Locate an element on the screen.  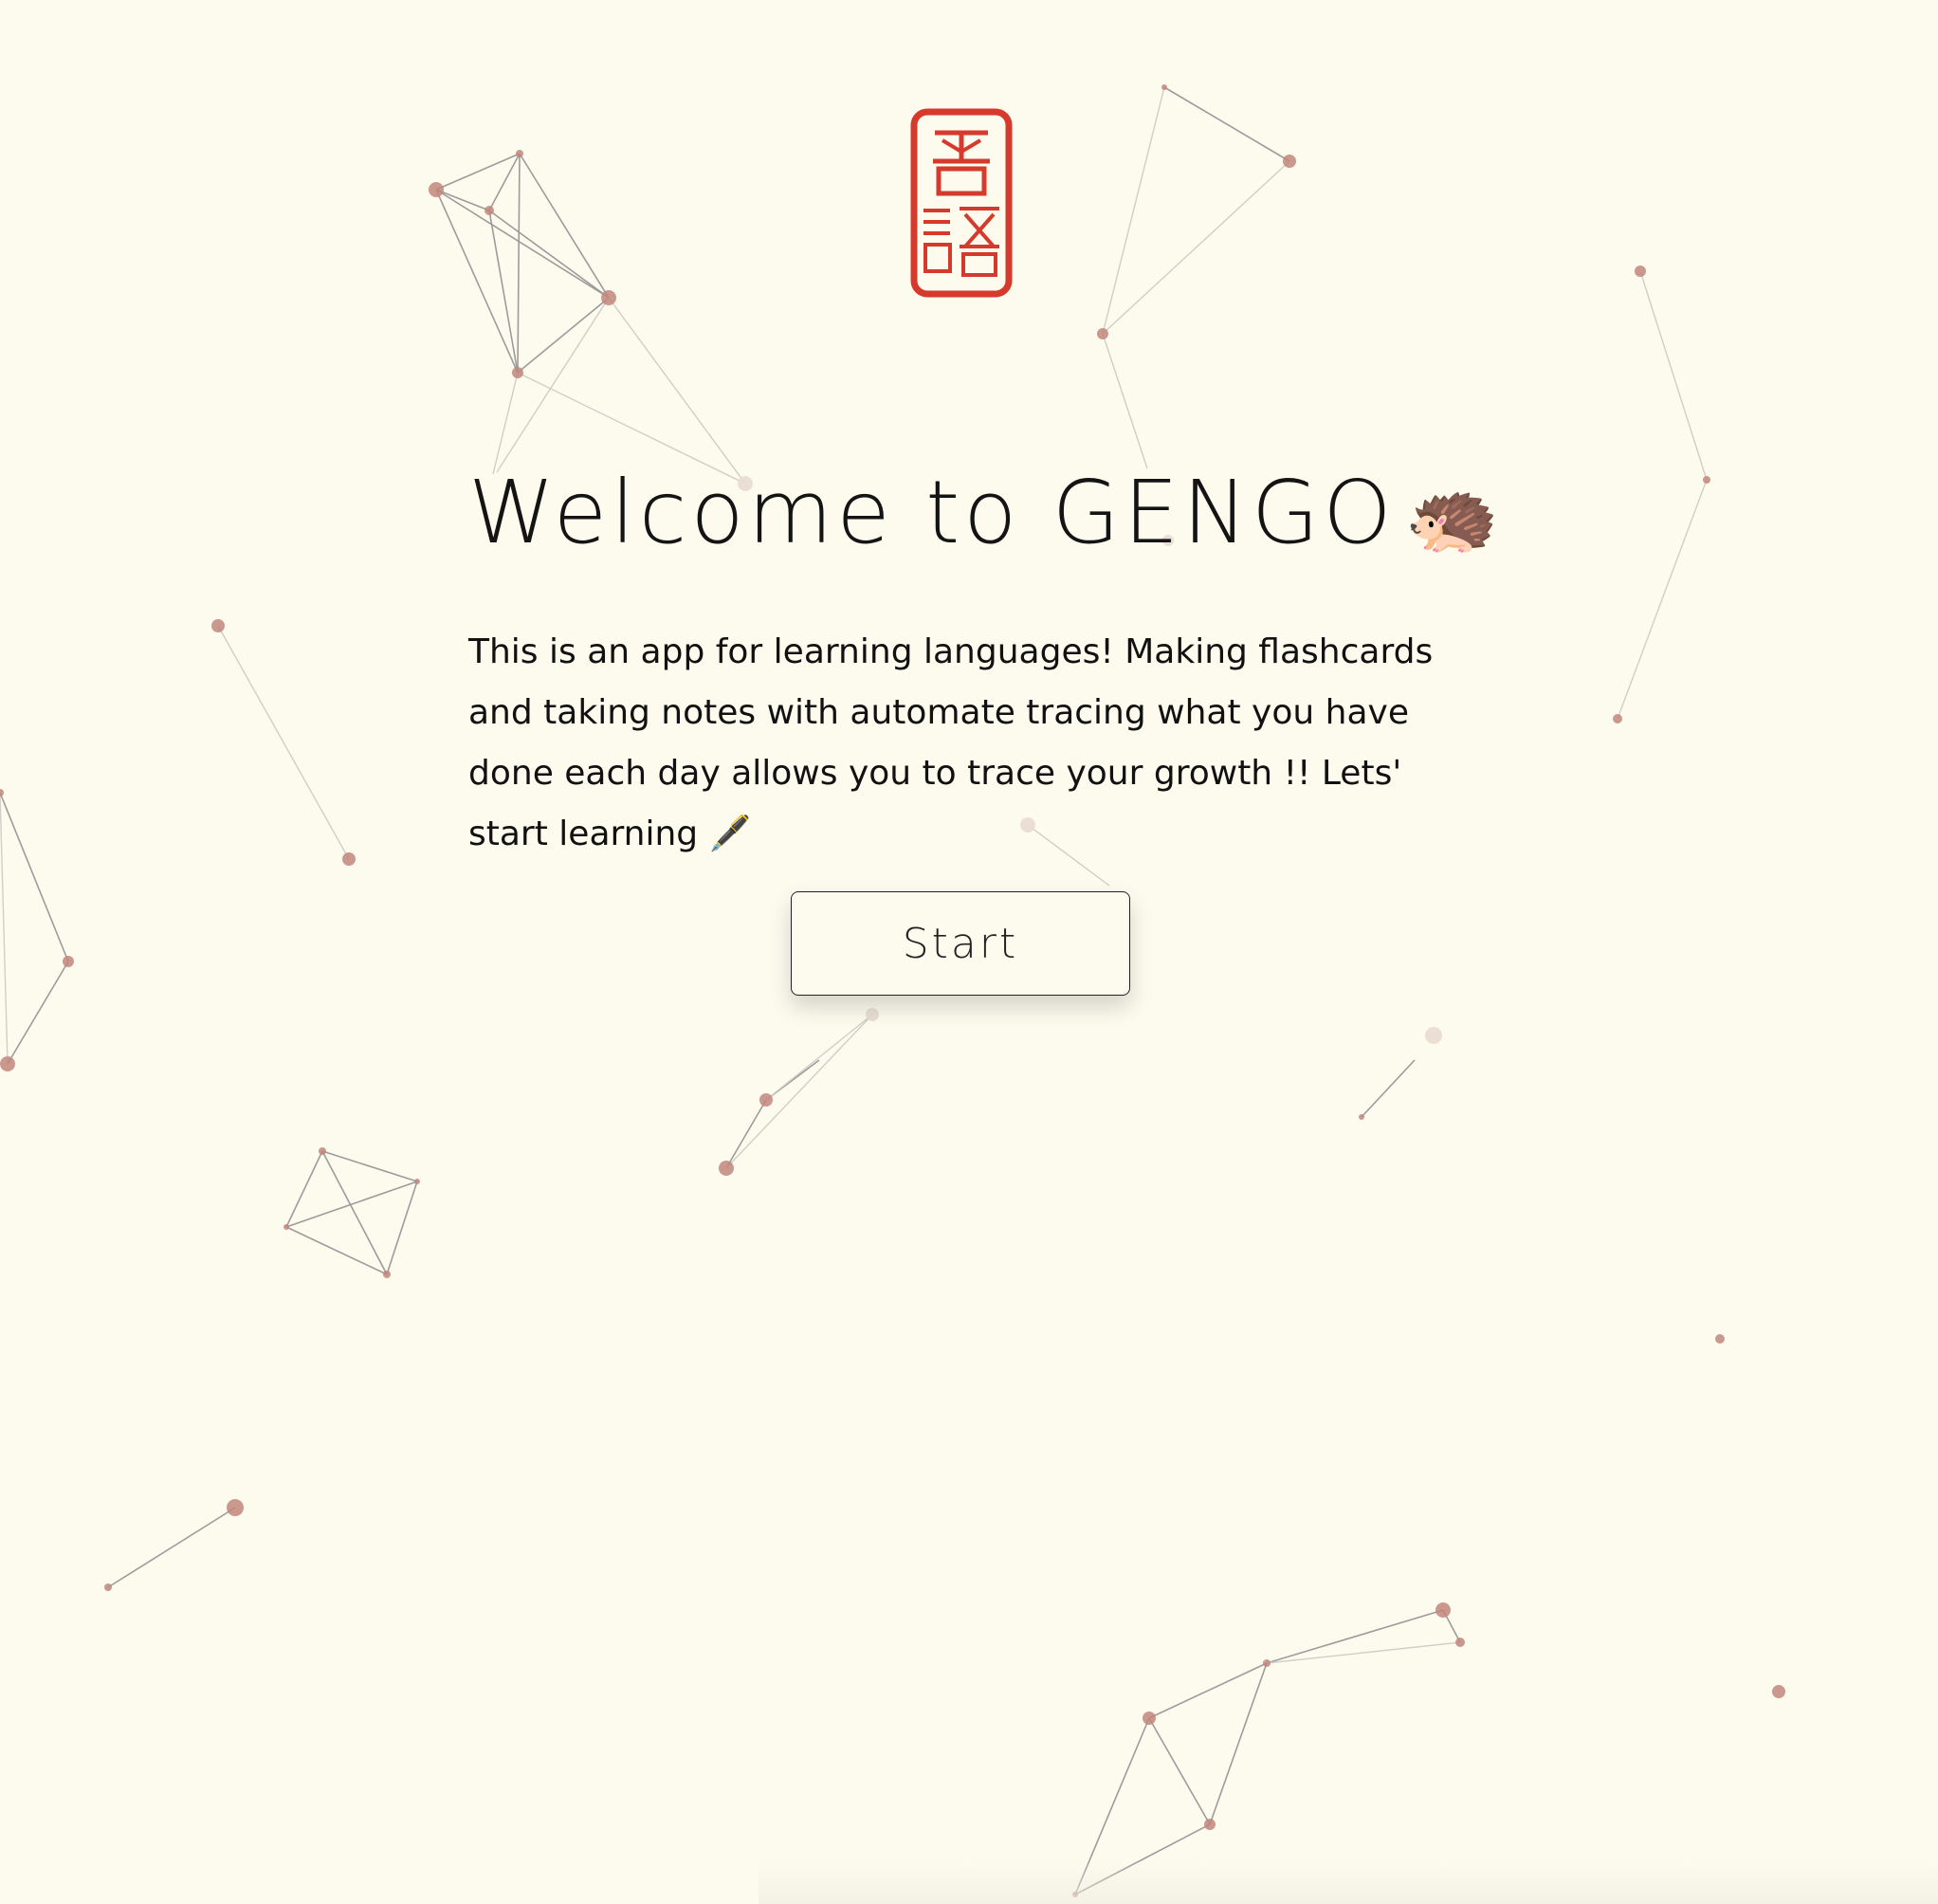
page-title: Welcome to GENGO 🦔 is located at coordinates (984, 515).